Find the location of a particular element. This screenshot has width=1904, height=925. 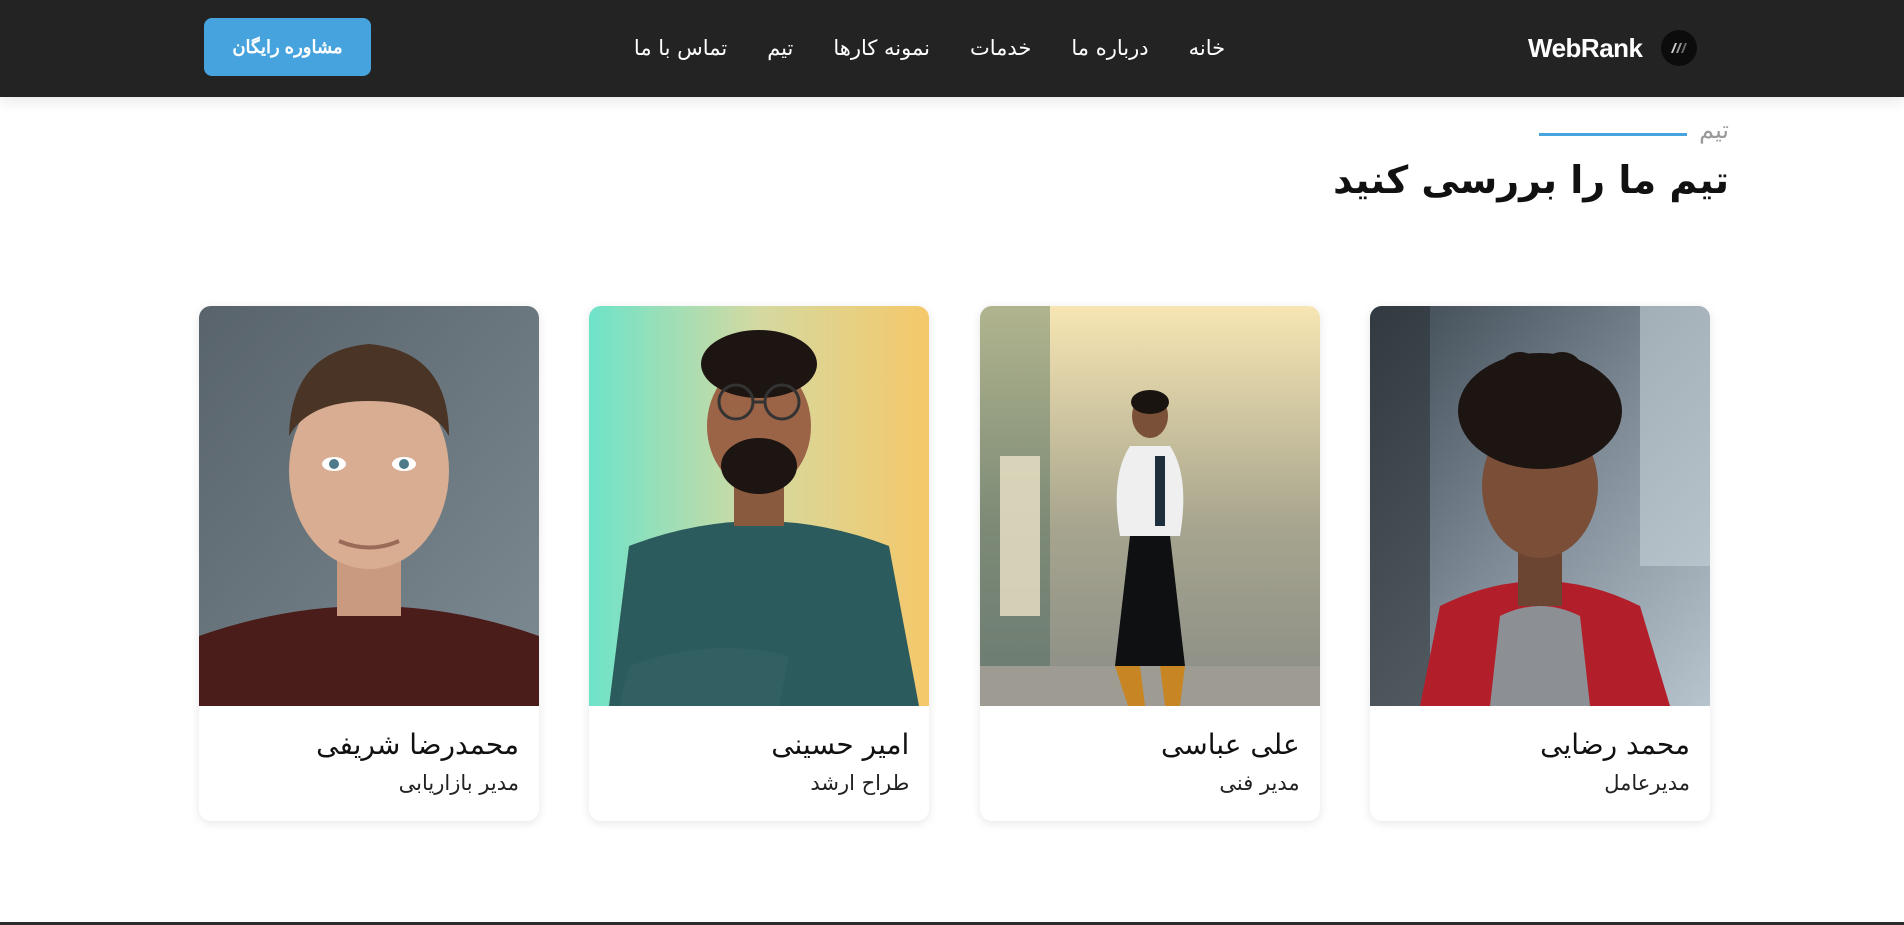

member-name: محمدرضا شریفی is located at coordinates (417, 744).